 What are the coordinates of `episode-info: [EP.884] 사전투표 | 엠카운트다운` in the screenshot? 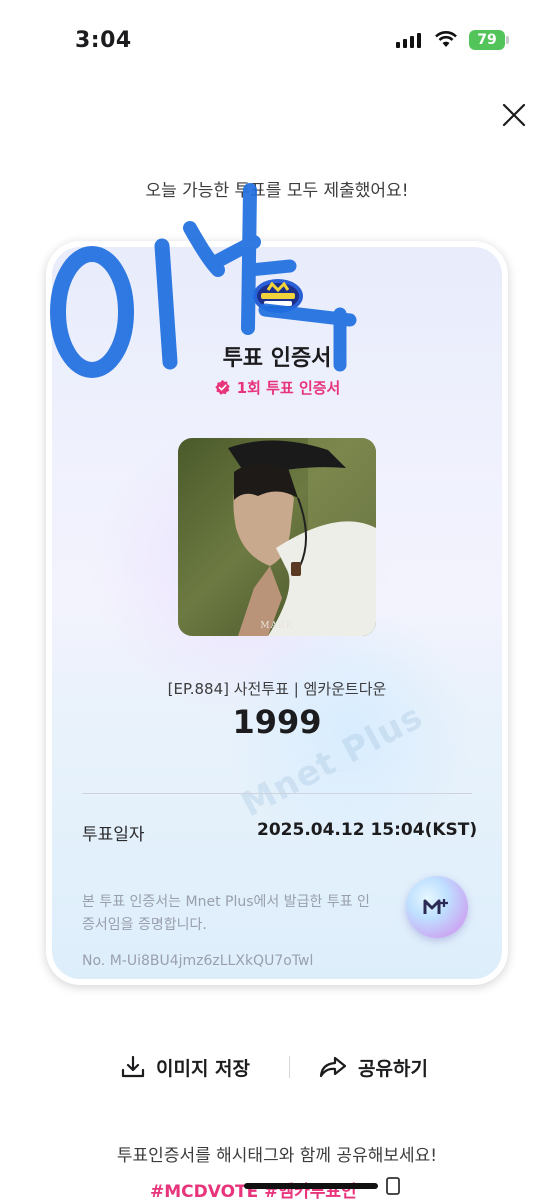 It's located at (277, 689).